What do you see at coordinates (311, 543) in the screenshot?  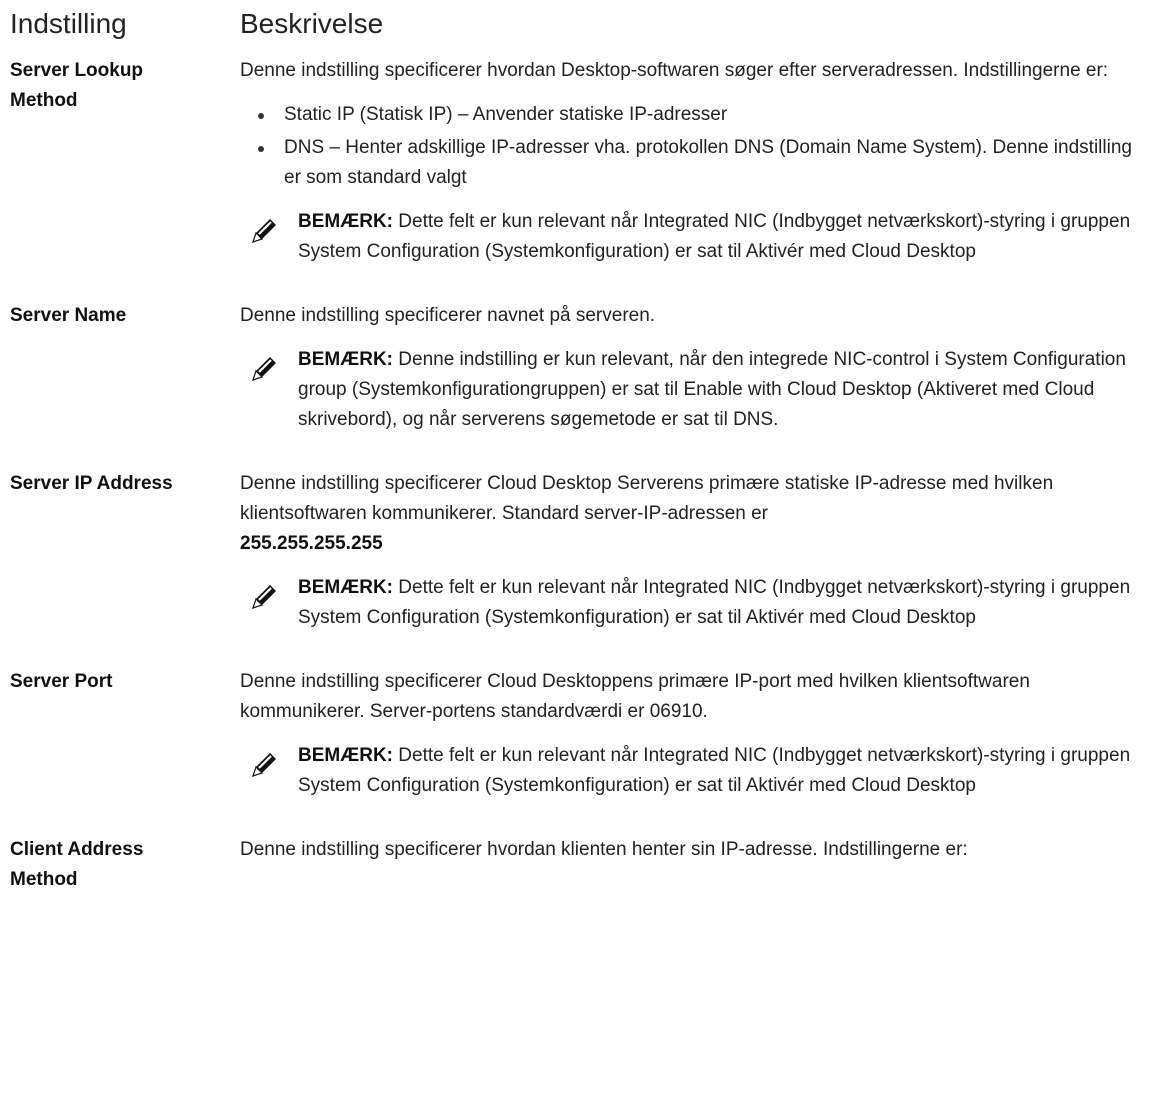 I see `default-ip-value: 255.255.255.255` at bounding box center [311, 543].